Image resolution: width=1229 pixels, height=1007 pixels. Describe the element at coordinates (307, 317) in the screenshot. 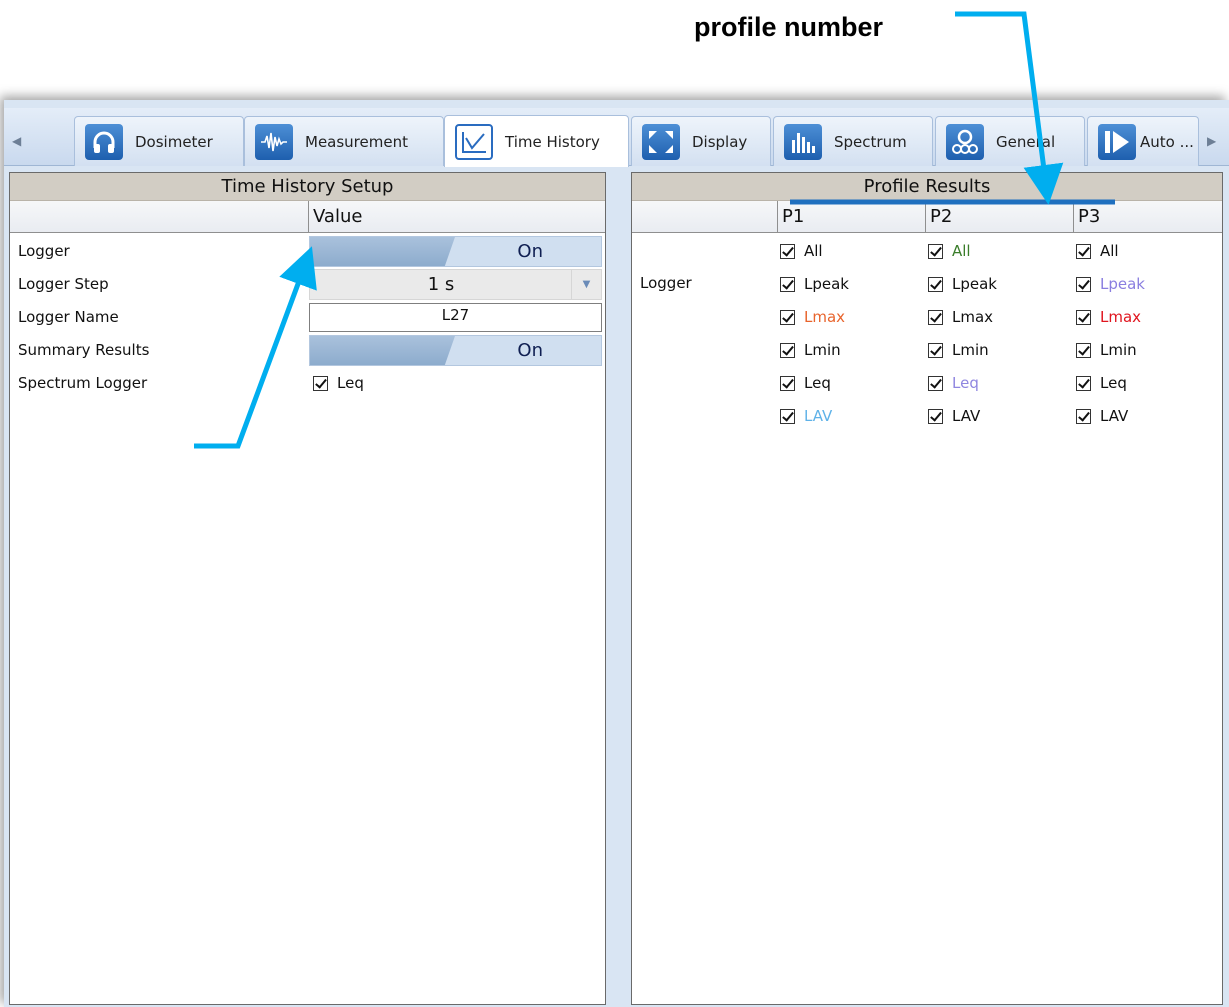

I see `row-logger-name: Logger Name L27` at that location.